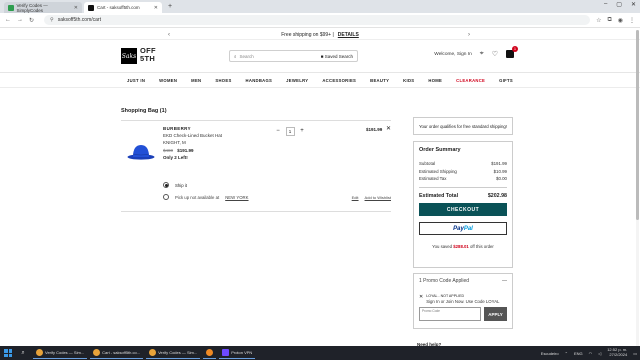  Describe the element at coordinates (421, 297) in the screenshot. I see `remove-code-icon: ✕` at that location.